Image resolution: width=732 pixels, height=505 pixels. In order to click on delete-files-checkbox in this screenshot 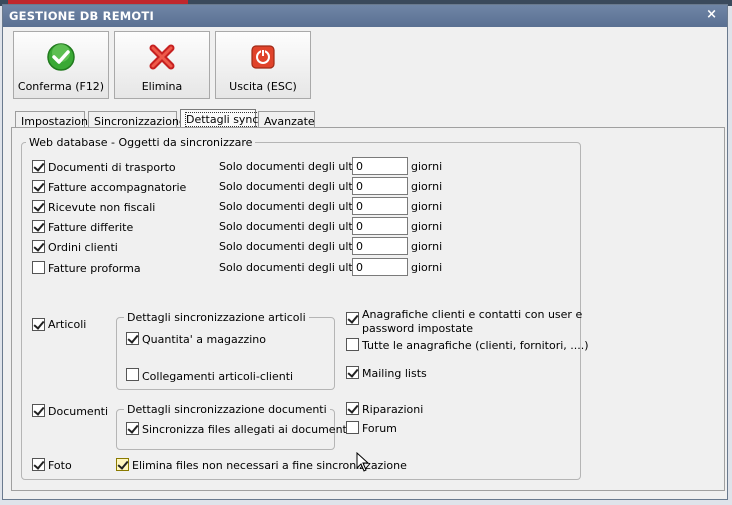, I will do `click(122, 464)`.